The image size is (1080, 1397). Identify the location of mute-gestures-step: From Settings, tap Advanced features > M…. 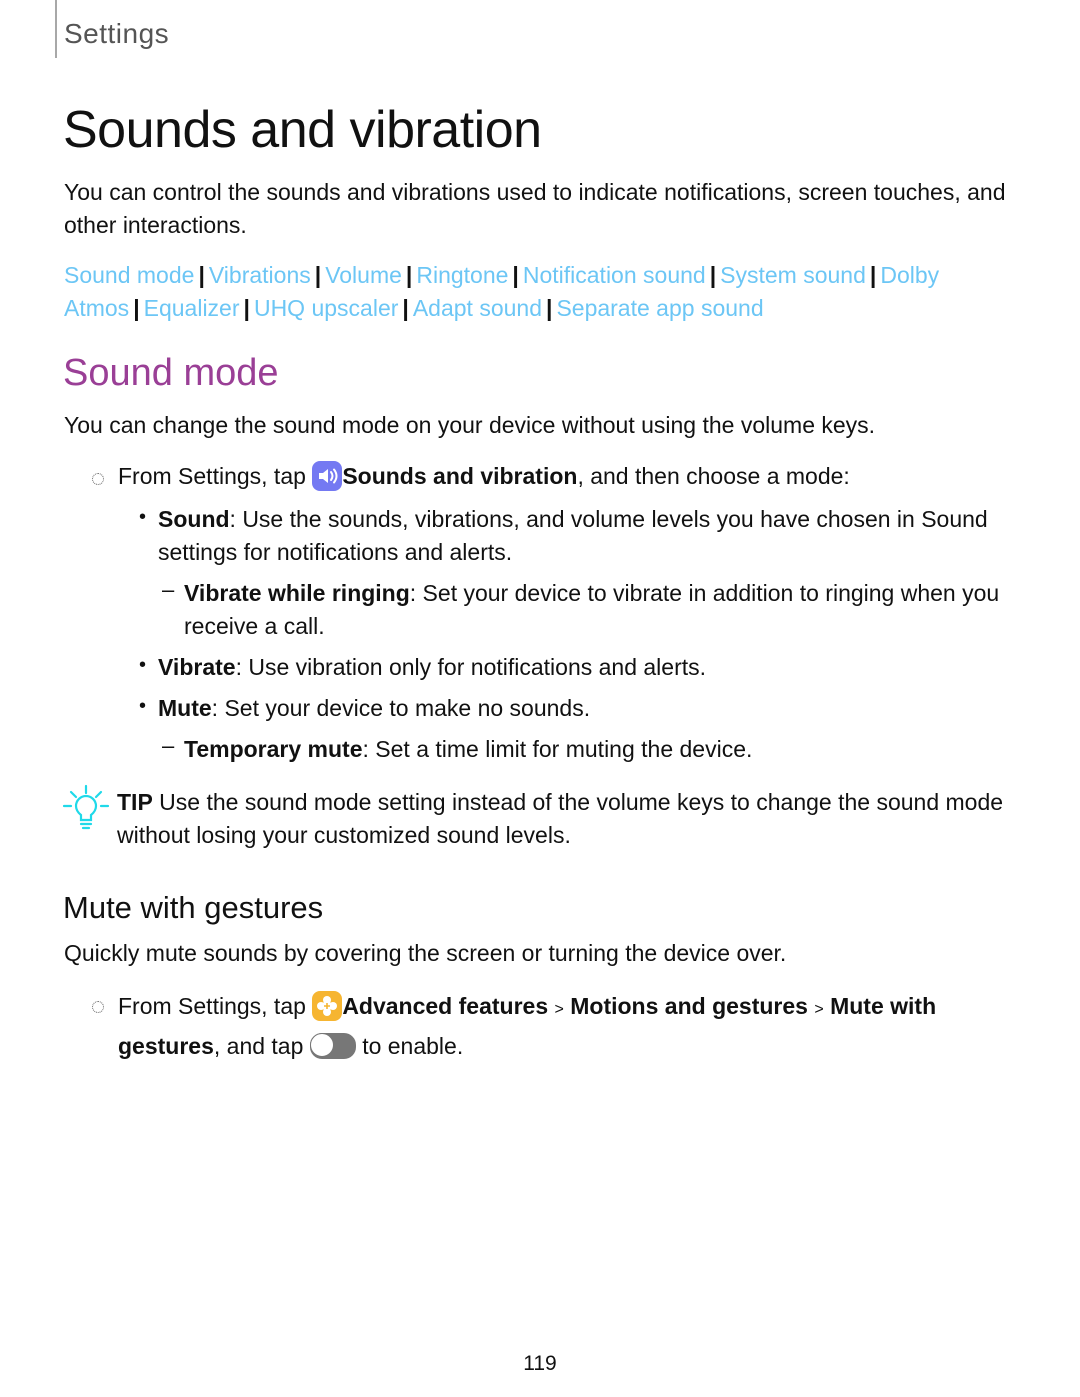
(558, 1026).